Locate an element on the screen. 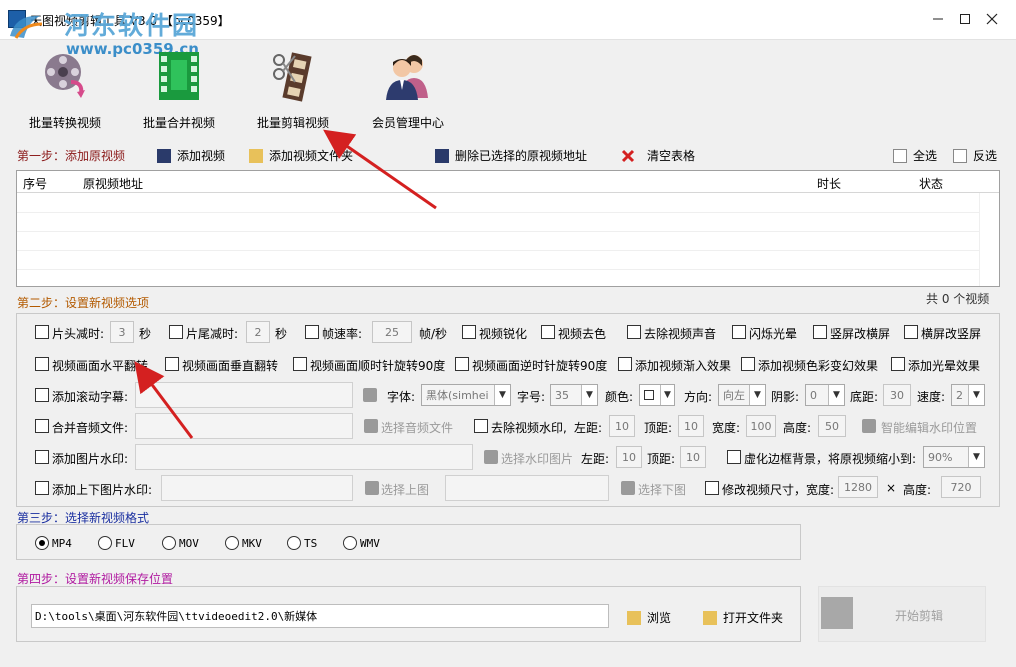  flash-checkbox is located at coordinates (739, 332).